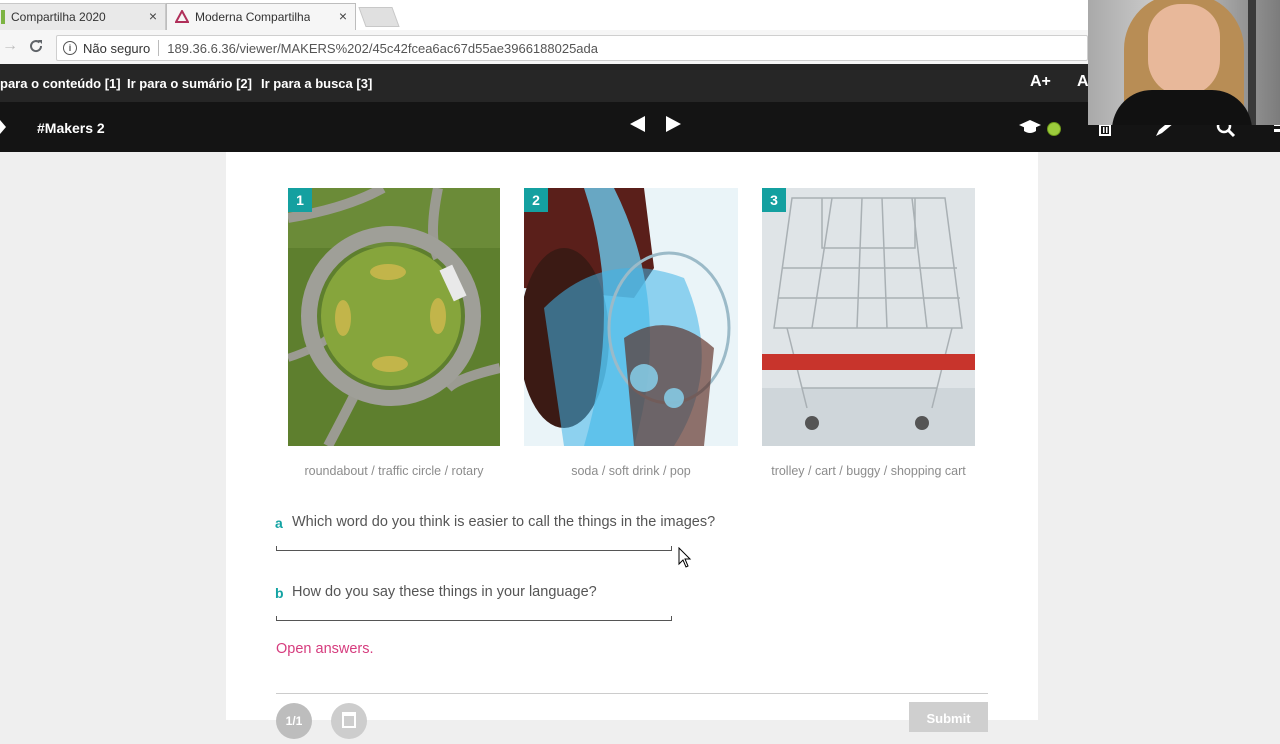  Describe the element at coordinates (1083, 82) in the screenshot. I see `font-decrease-button: A` at that location.